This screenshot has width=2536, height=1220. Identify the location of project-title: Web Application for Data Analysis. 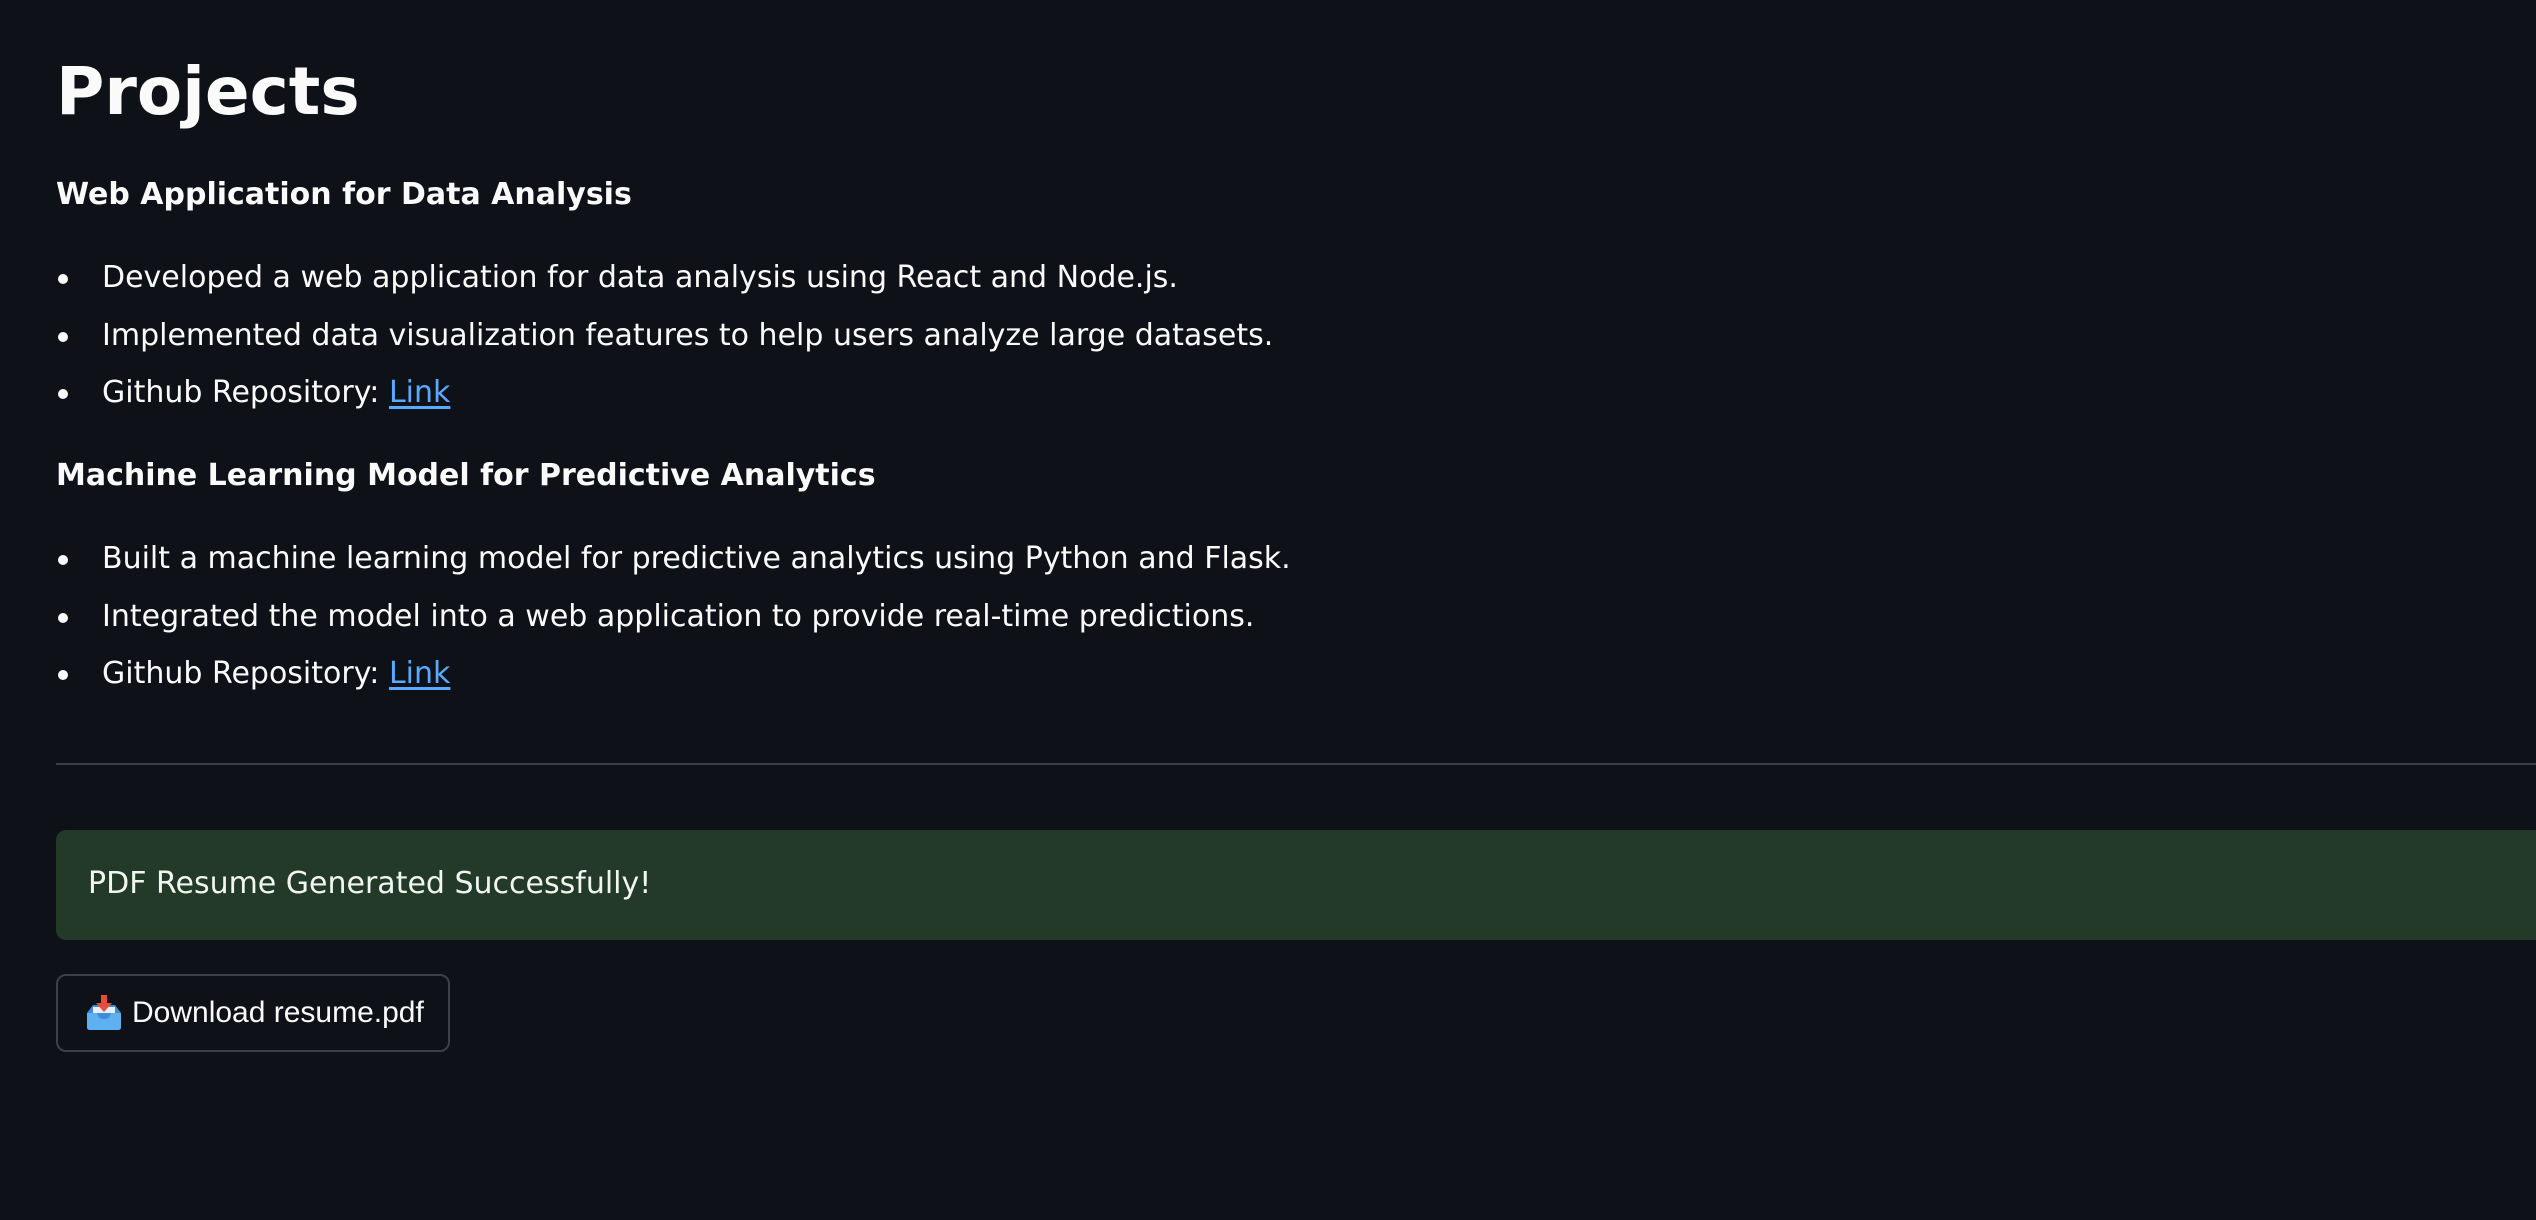
(344, 194).